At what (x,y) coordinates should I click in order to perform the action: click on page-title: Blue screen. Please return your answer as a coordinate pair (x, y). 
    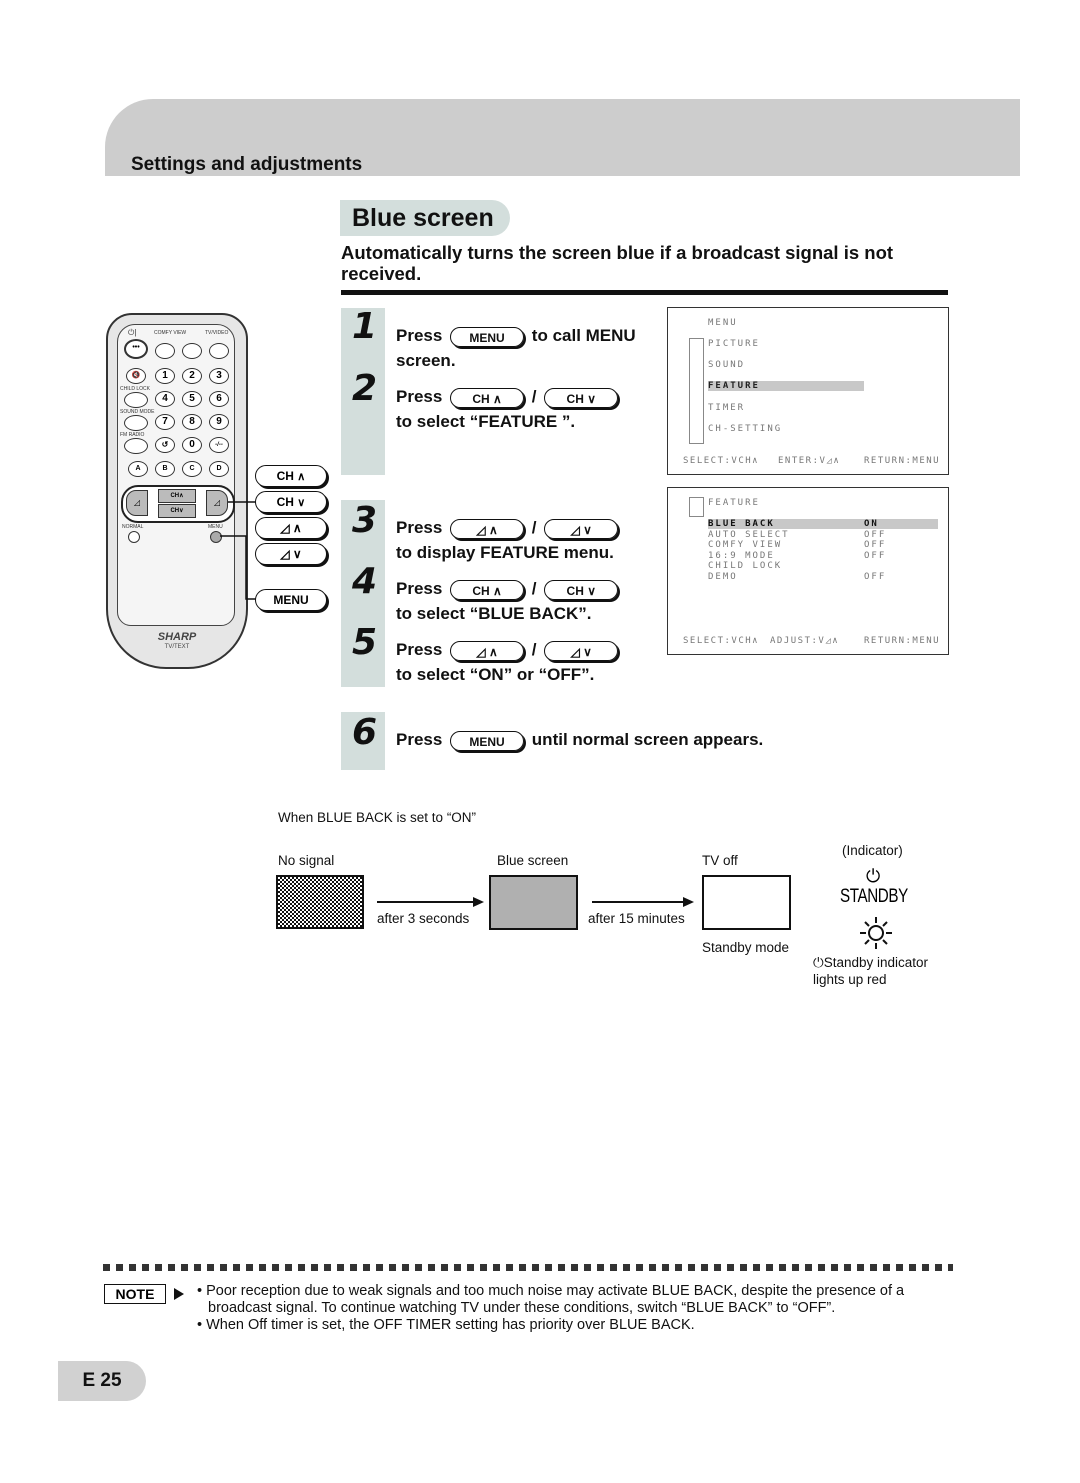
    Looking at the image, I should click on (425, 218).